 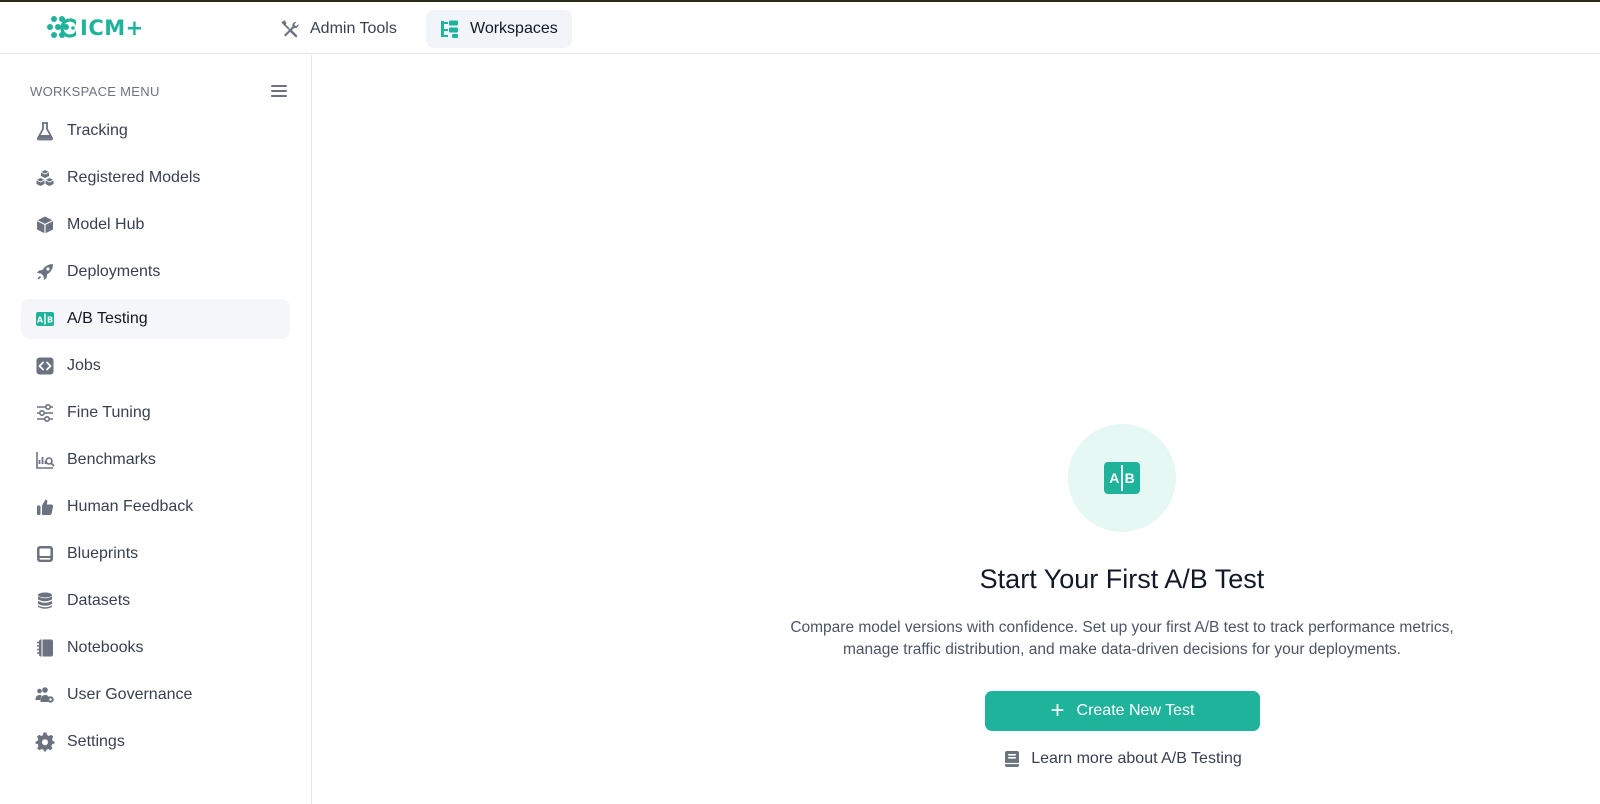 I want to click on tab-workspaces: Workspaces, so click(x=499, y=29).